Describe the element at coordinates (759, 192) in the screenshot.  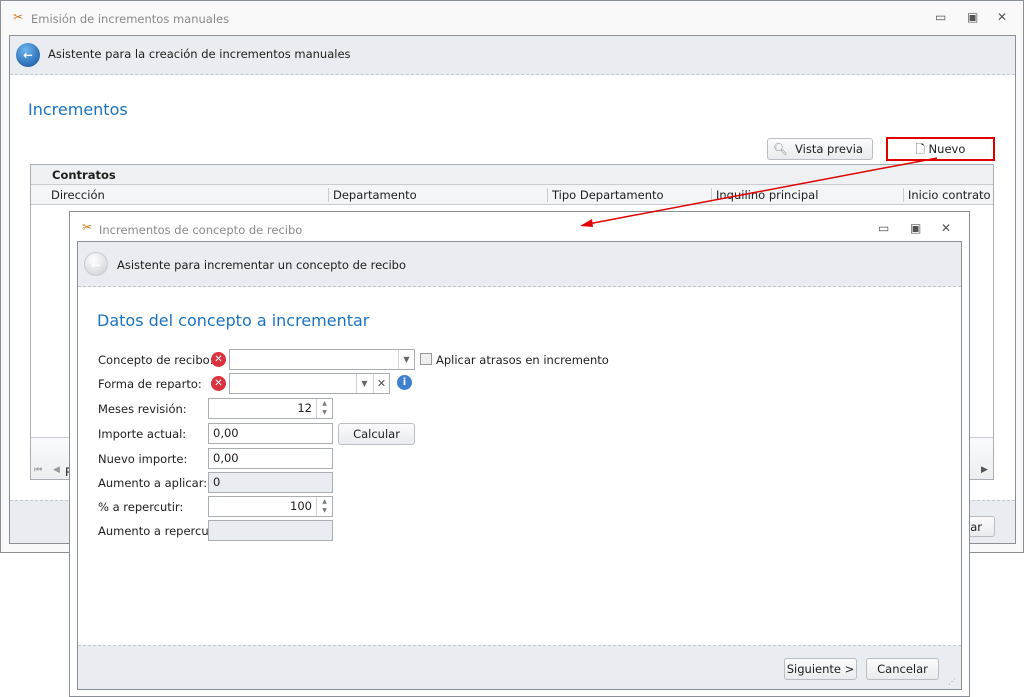
I see `annotation-arrow` at that location.